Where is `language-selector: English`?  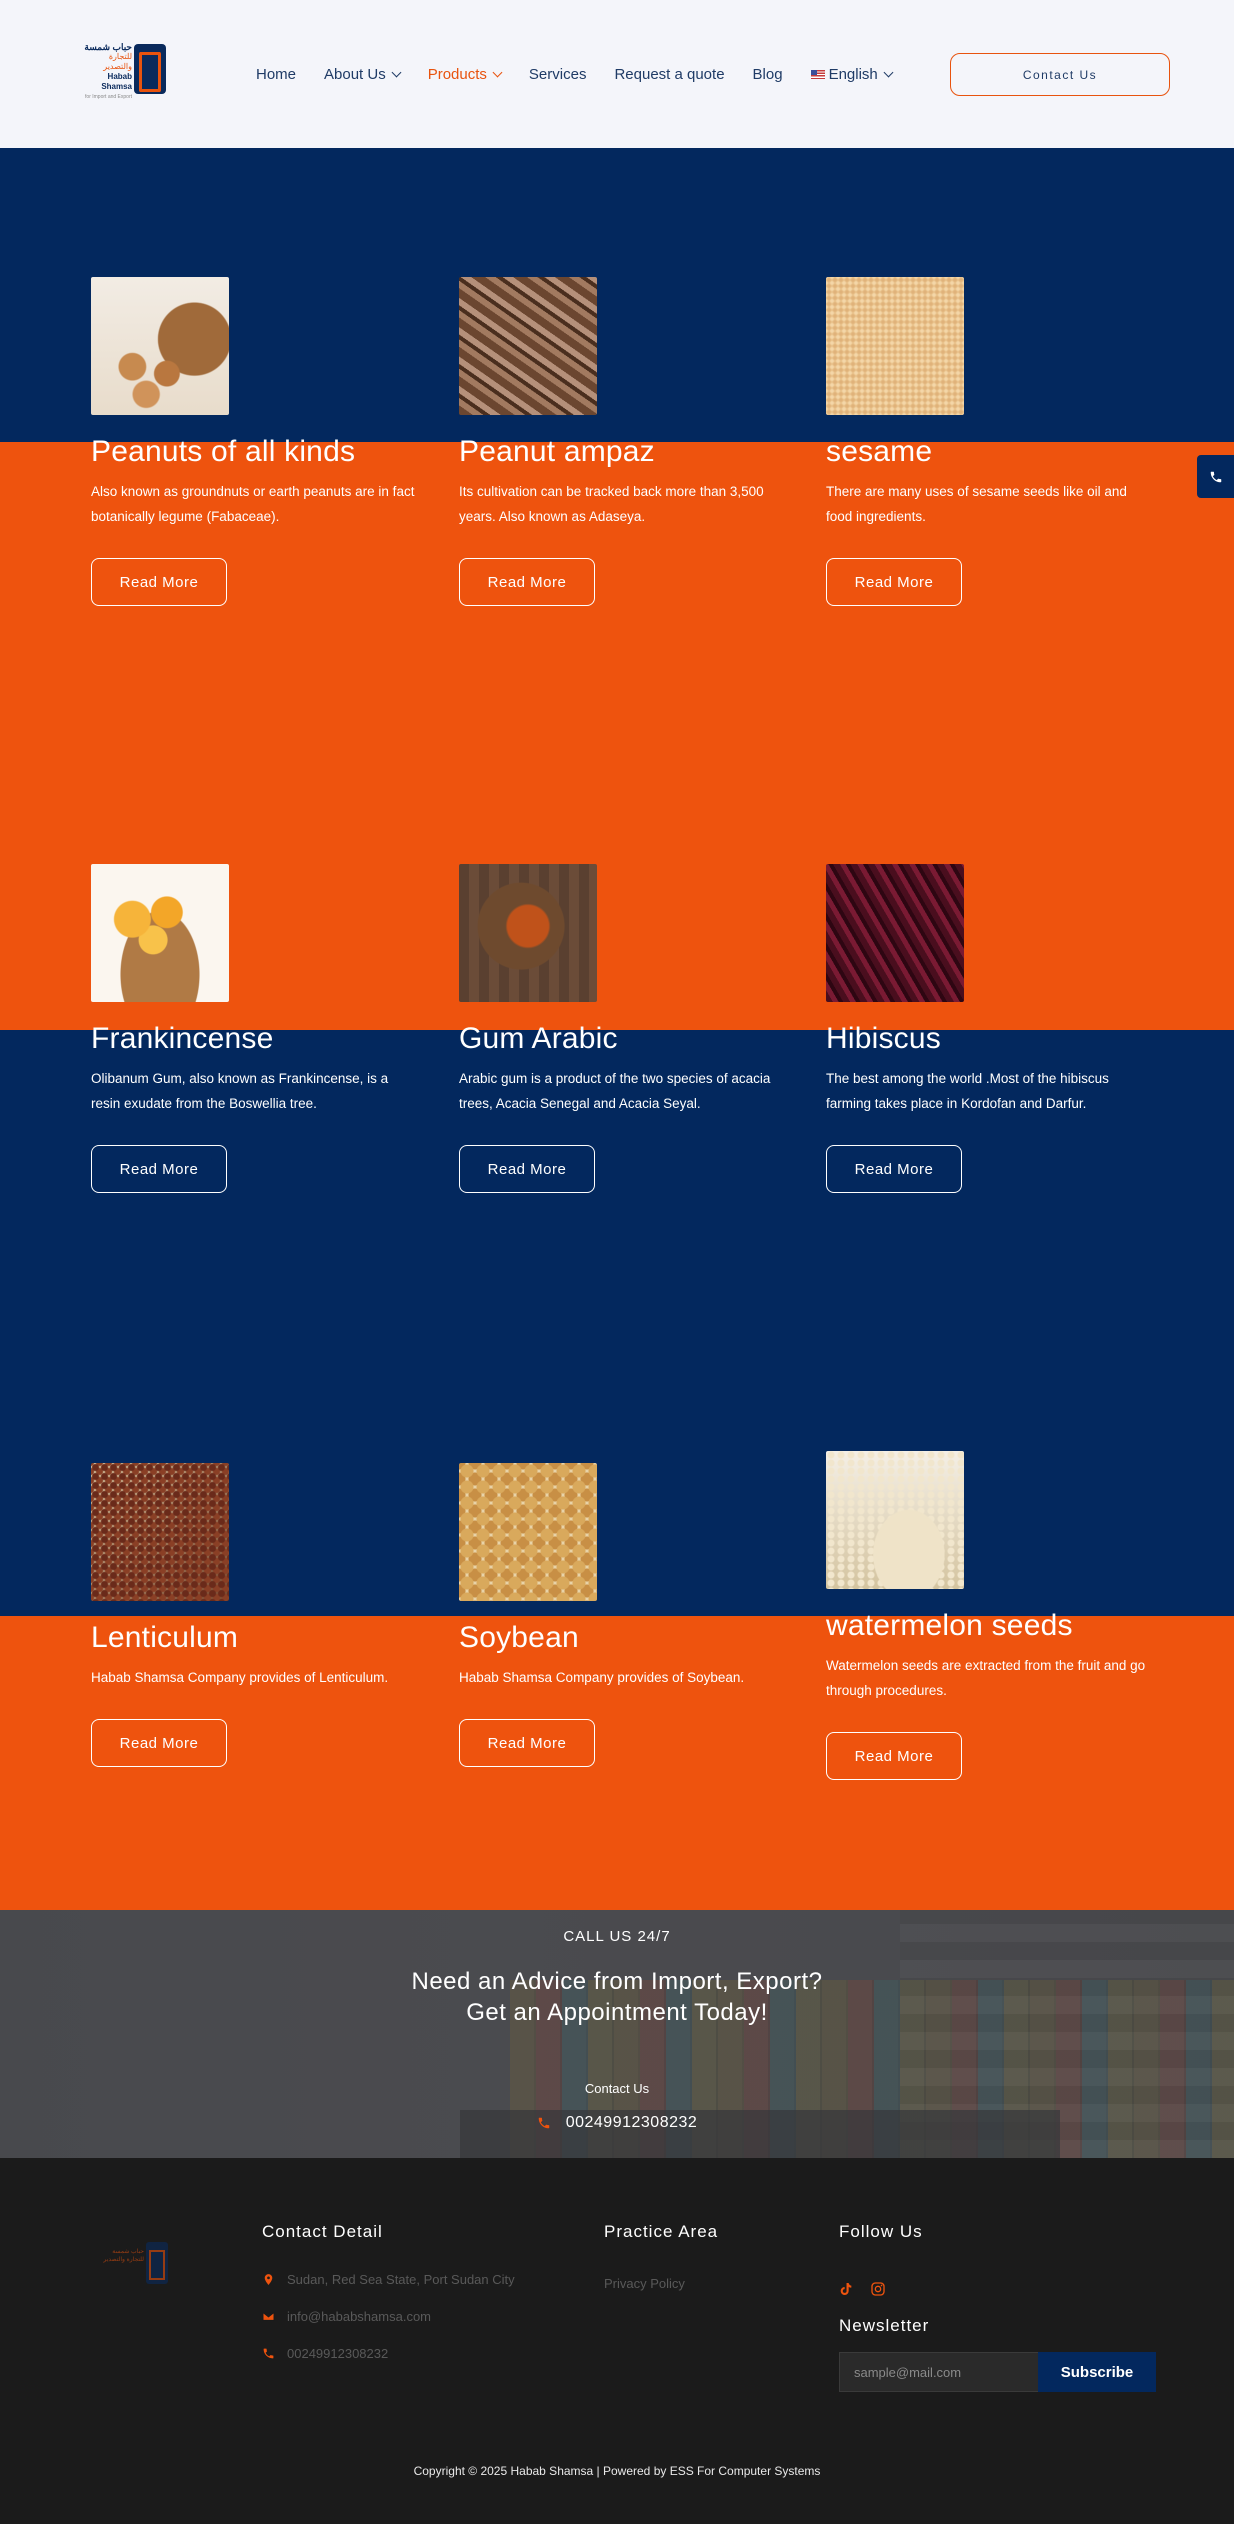
language-selector: English is located at coordinates (852, 74).